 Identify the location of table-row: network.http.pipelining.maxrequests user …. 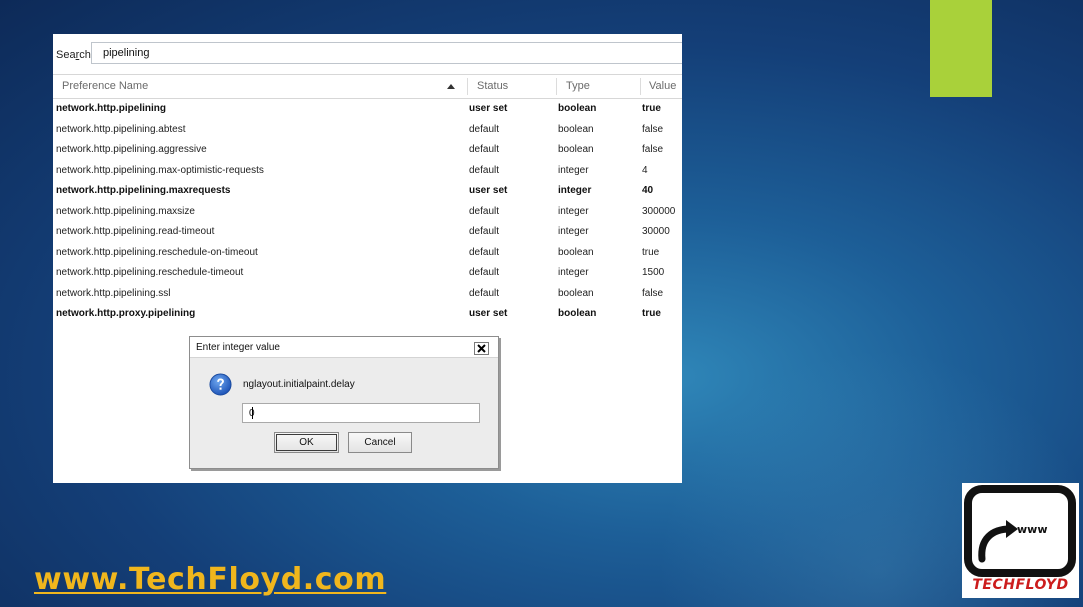
(367, 191).